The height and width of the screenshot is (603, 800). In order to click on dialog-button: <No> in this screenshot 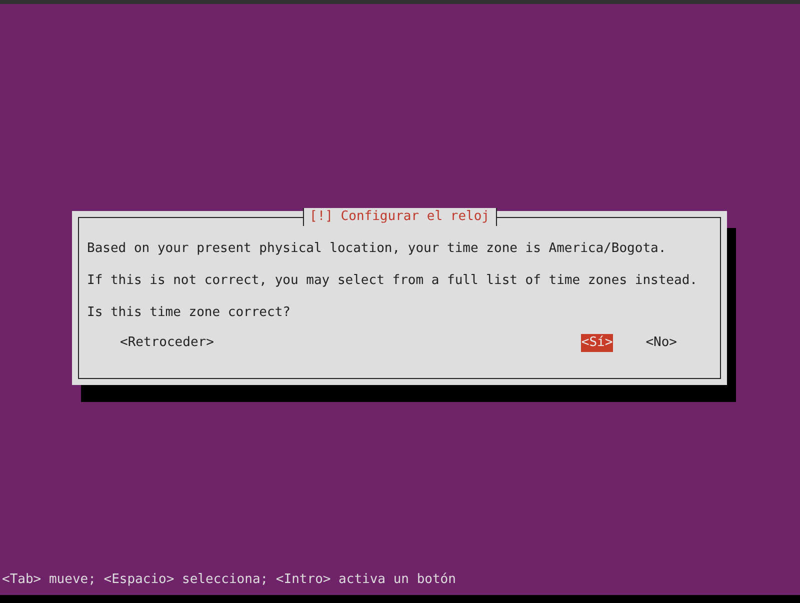, I will do `click(661, 343)`.